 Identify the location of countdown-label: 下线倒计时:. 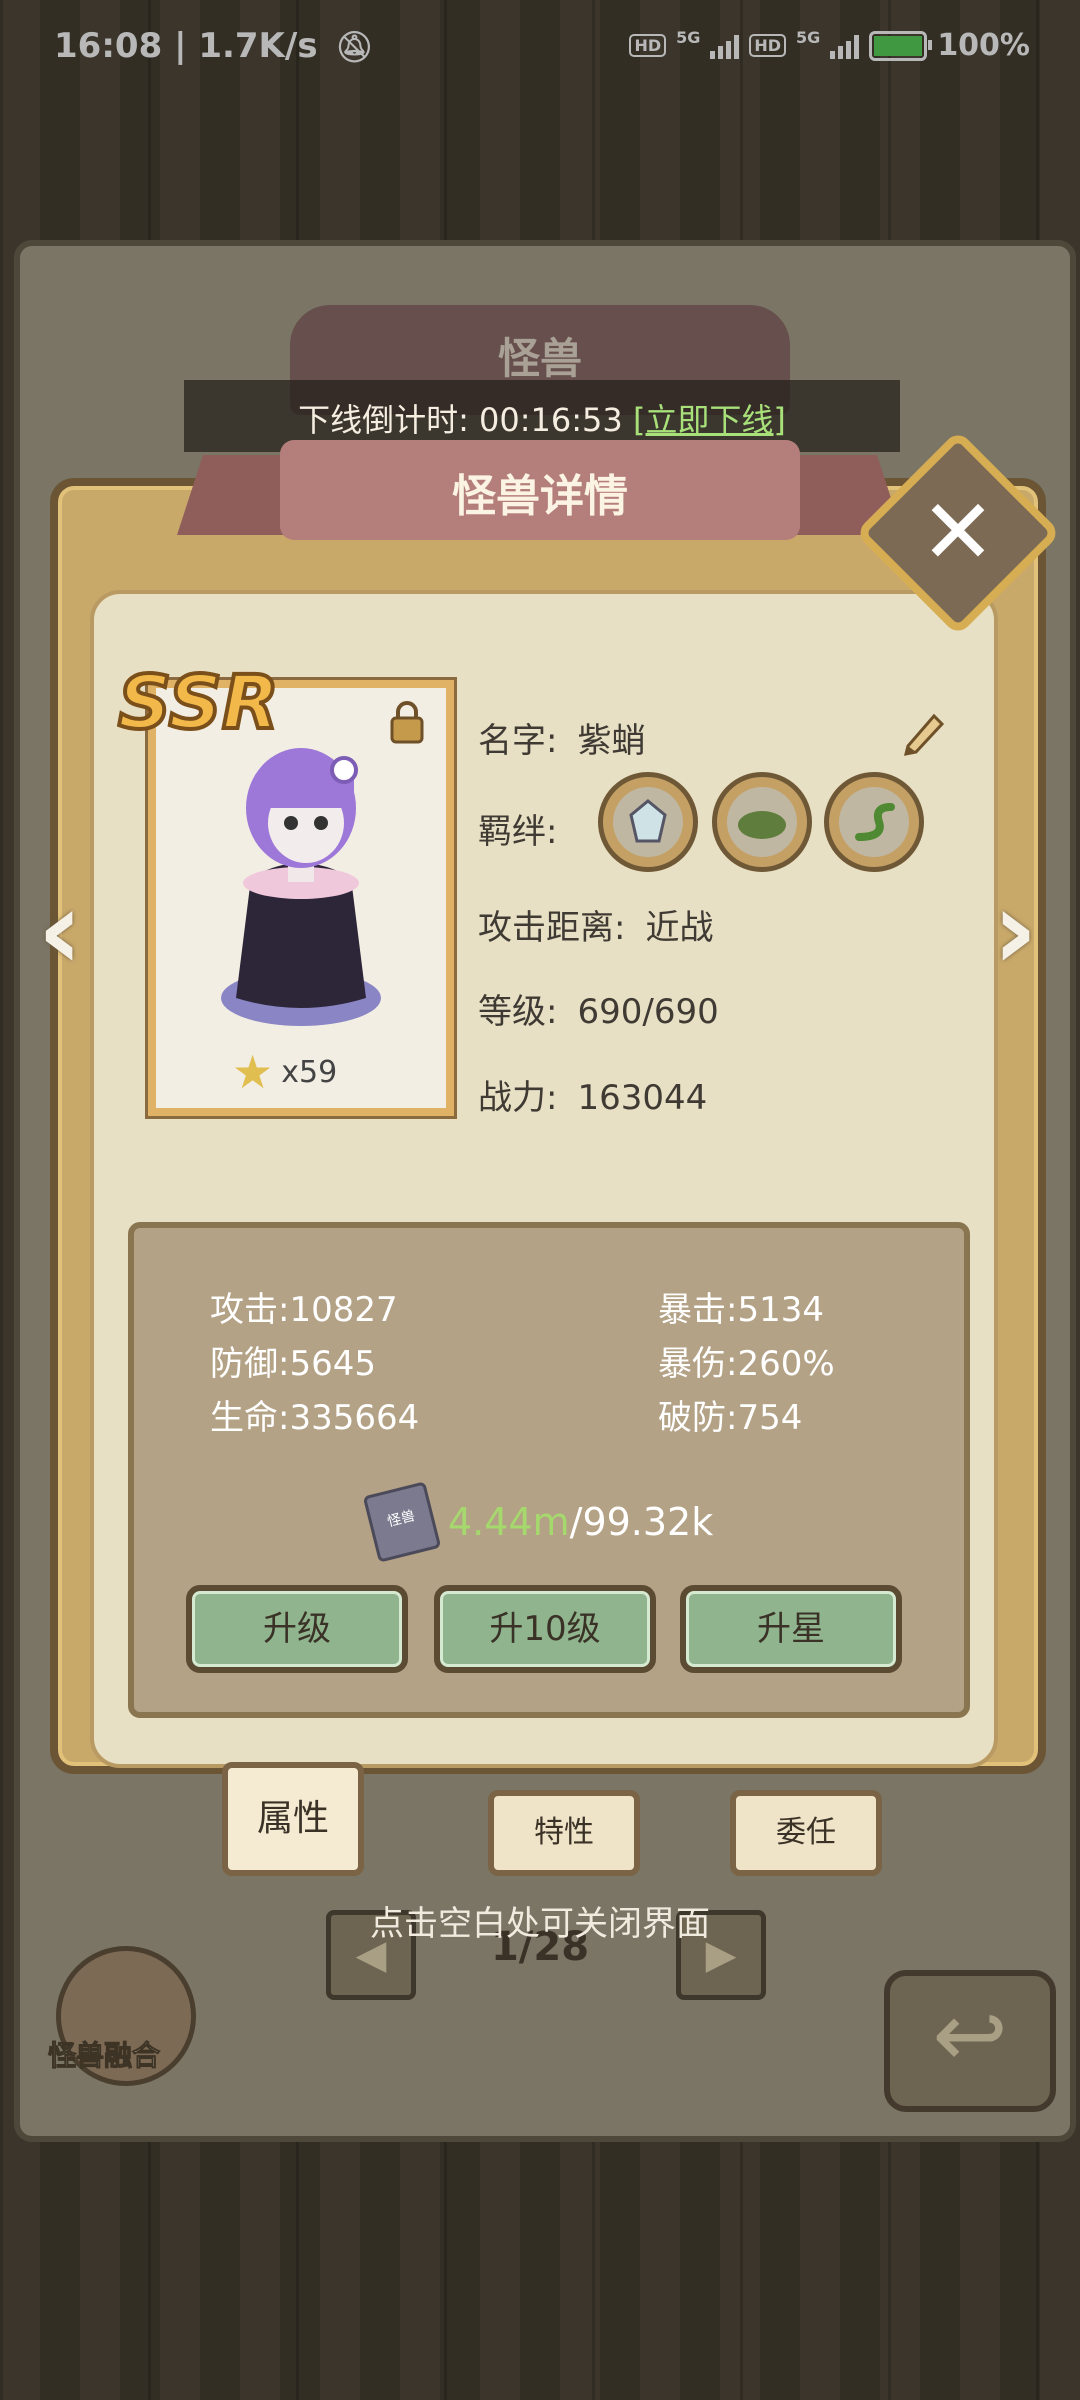
(383, 420).